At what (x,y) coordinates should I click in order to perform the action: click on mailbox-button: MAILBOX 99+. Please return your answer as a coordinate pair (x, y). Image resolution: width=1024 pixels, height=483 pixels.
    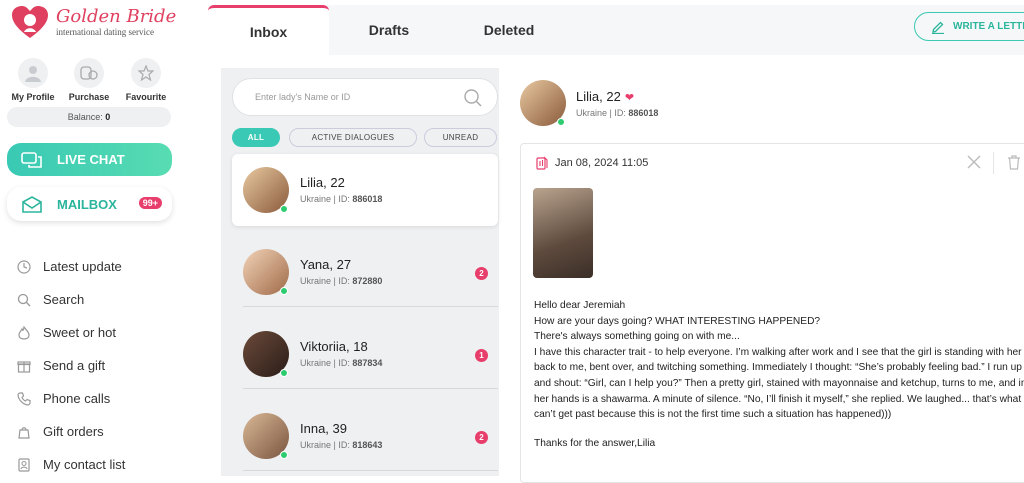
    Looking at the image, I should click on (89, 204).